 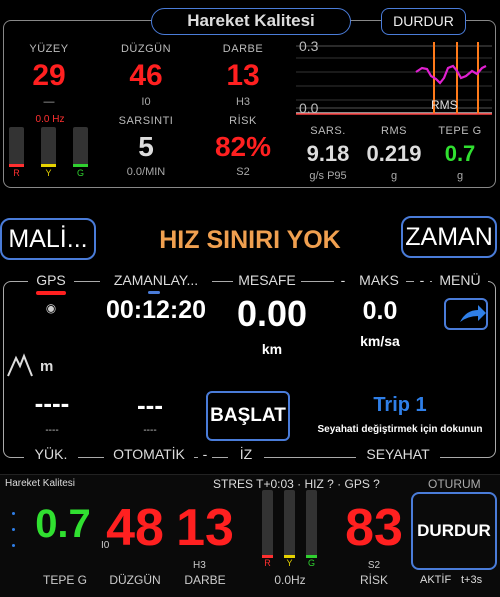 I want to click on footer-status: STRES T+0:03 · HIZ ? · GPS ?, so click(x=296, y=484).